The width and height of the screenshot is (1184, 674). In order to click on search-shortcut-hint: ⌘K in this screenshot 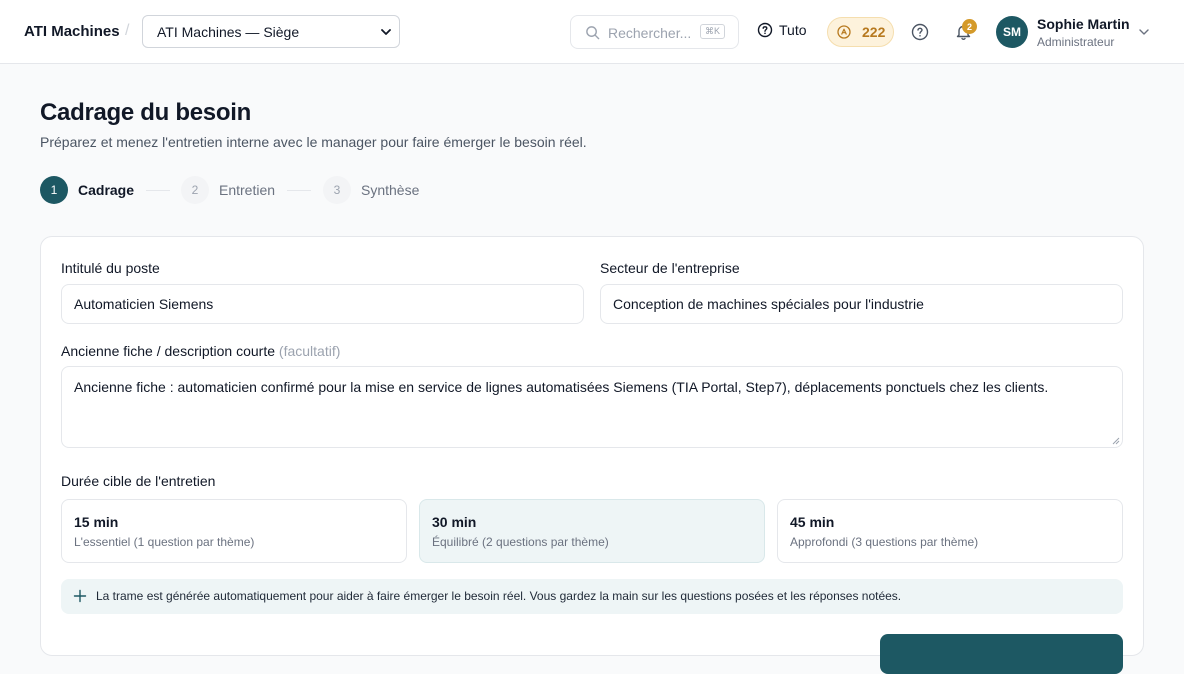, I will do `click(713, 31)`.